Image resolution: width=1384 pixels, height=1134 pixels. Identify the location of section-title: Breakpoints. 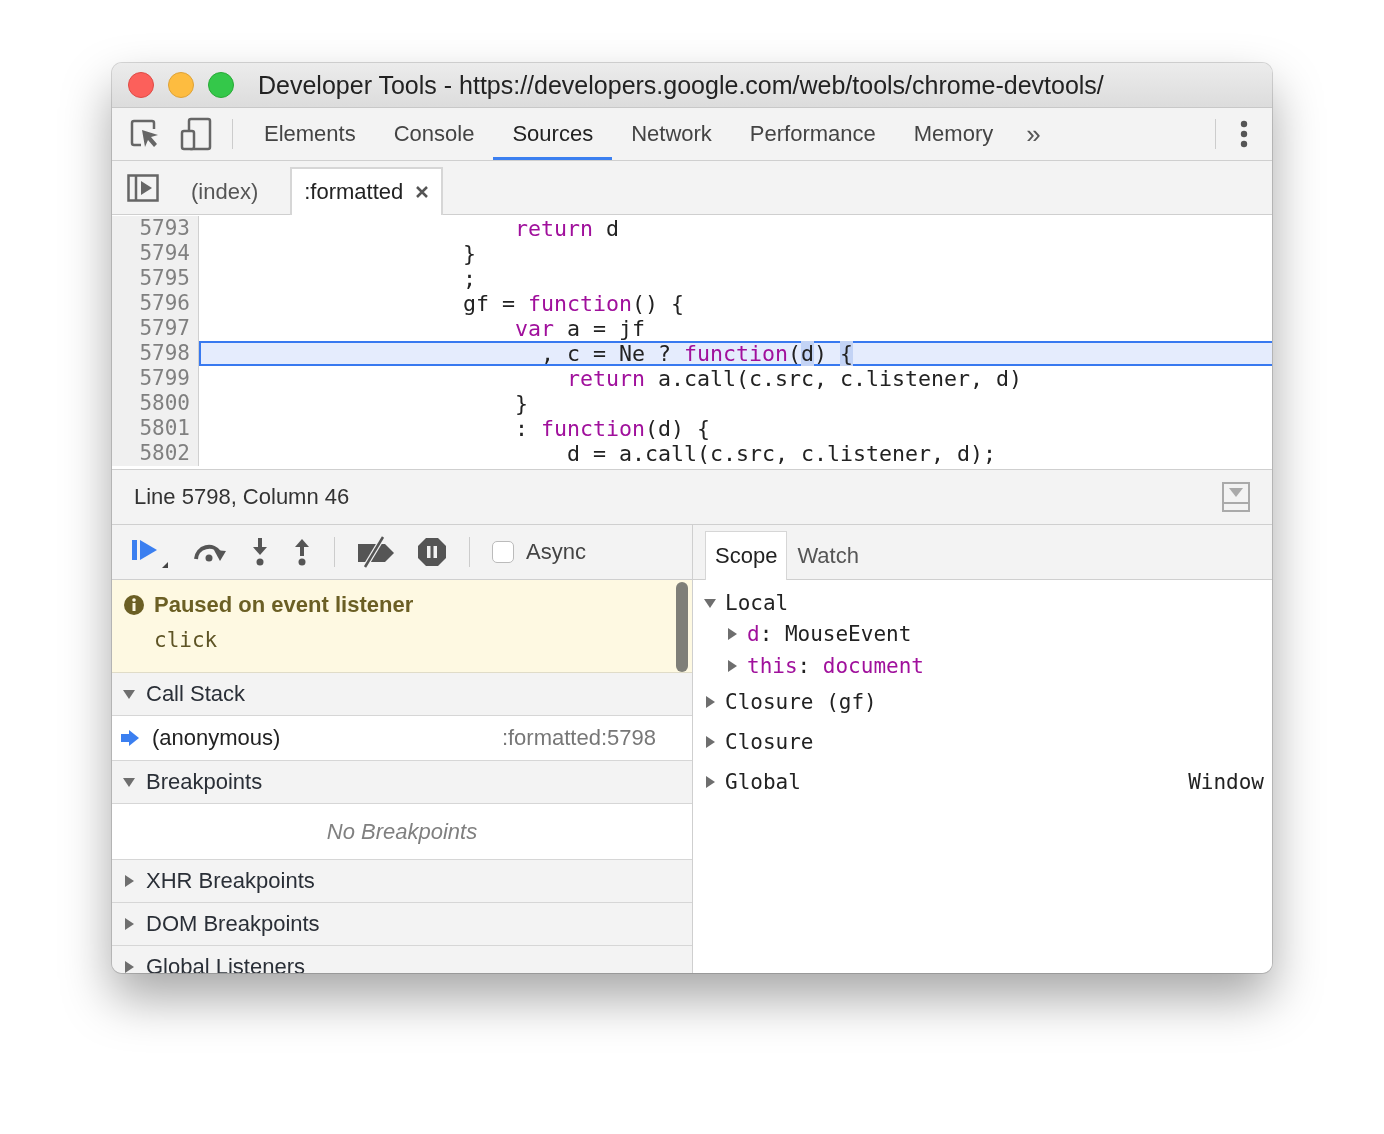
(204, 782).